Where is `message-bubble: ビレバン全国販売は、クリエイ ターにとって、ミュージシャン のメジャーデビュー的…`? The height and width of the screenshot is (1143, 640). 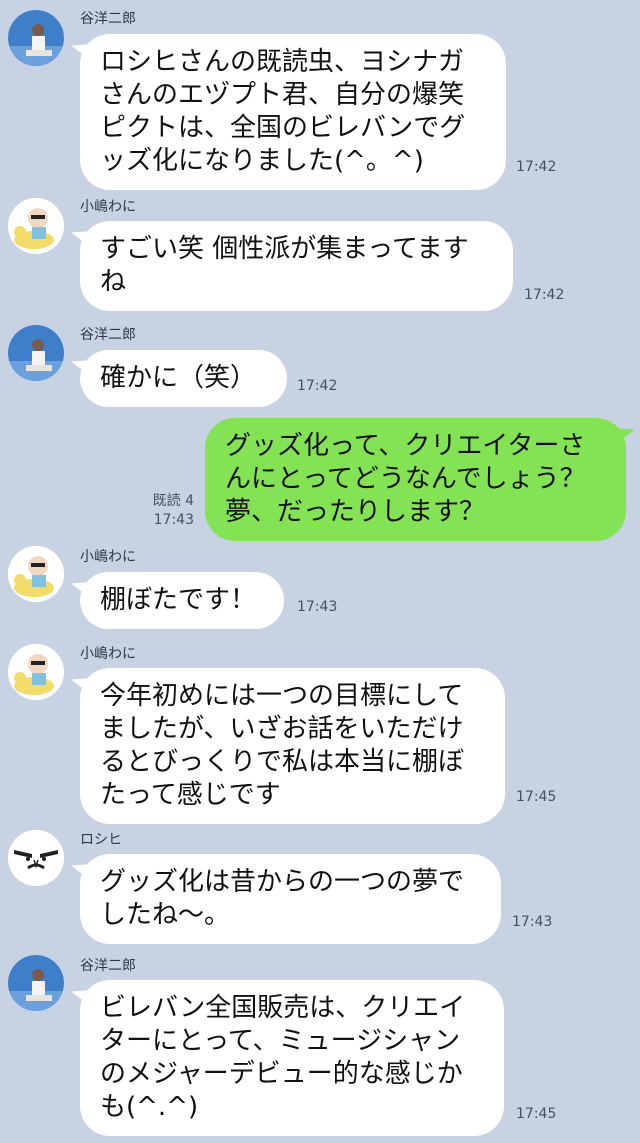 message-bubble: ビレバン全国販売は、クリエイ ターにとって、ミュージシャン のメジャーデビュー的… is located at coordinates (292, 1058).